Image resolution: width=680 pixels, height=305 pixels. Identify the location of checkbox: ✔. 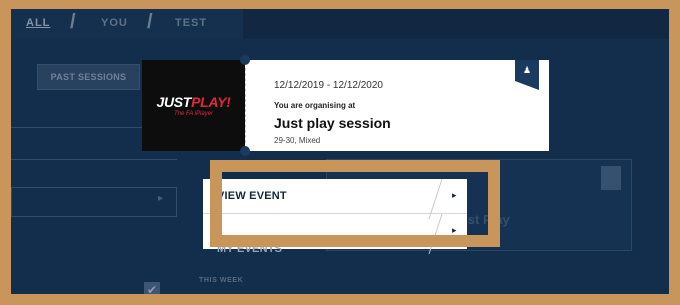
(152, 288).